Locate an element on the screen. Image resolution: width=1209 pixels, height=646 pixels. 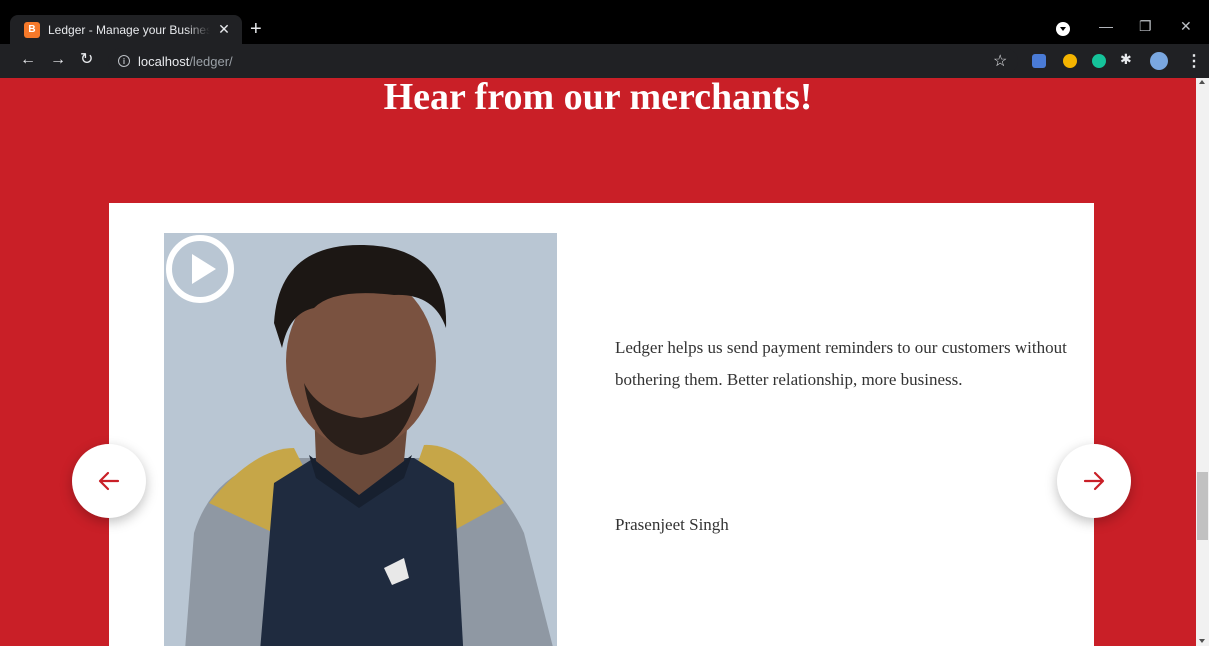
profile-menu-icon is located at coordinates (1063, 29).